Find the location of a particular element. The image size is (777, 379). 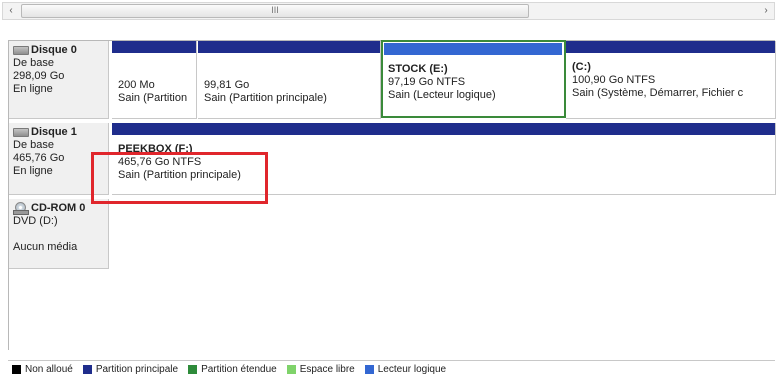

legend-item-logical: Lecteur logique is located at coordinates (405, 369).